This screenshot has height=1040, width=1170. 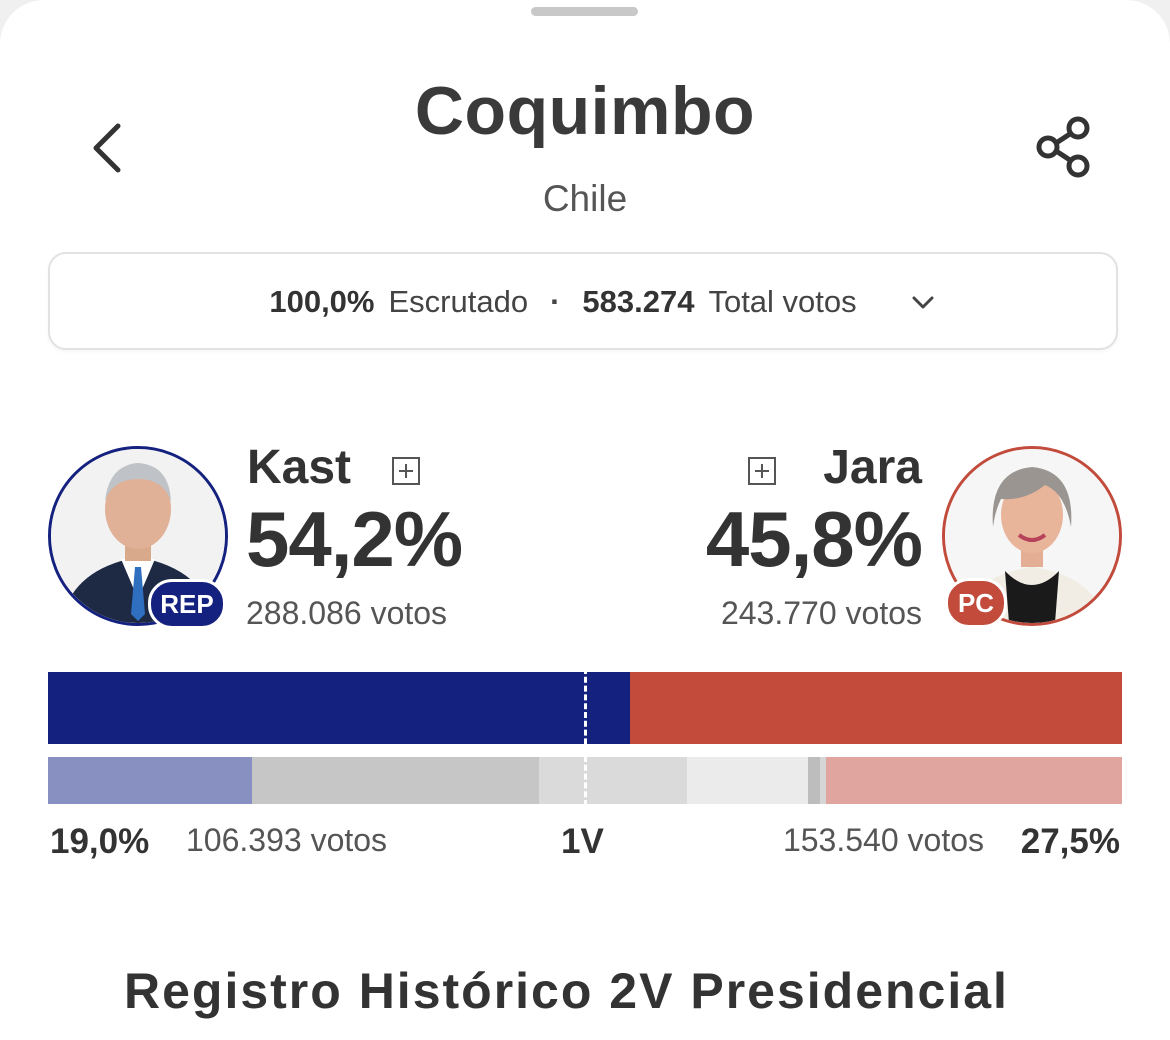 What do you see at coordinates (299, 467) in the screenshot?
I see `candidate-name-left: Kast` at bounding box center [299, 467].